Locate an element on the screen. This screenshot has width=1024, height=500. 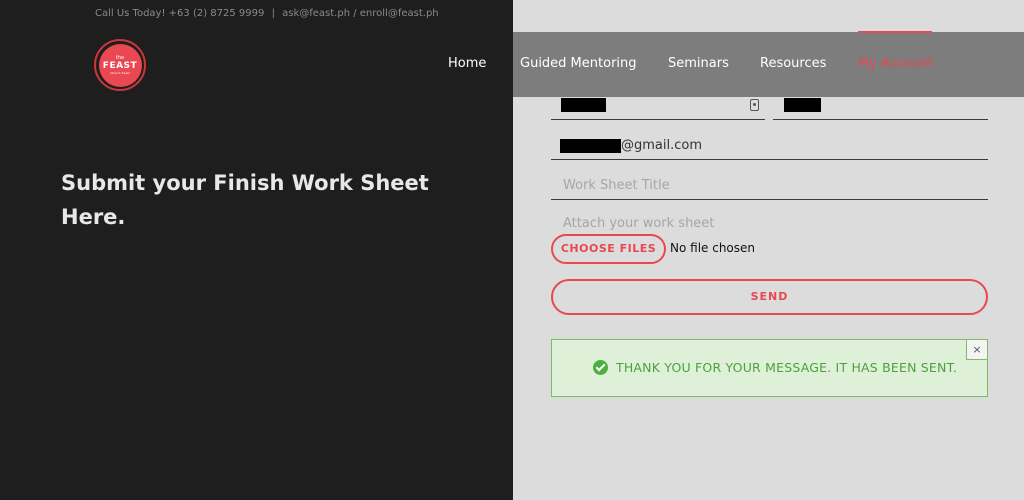
nav-seminars: Seminars is located at coordinates (698, 63).